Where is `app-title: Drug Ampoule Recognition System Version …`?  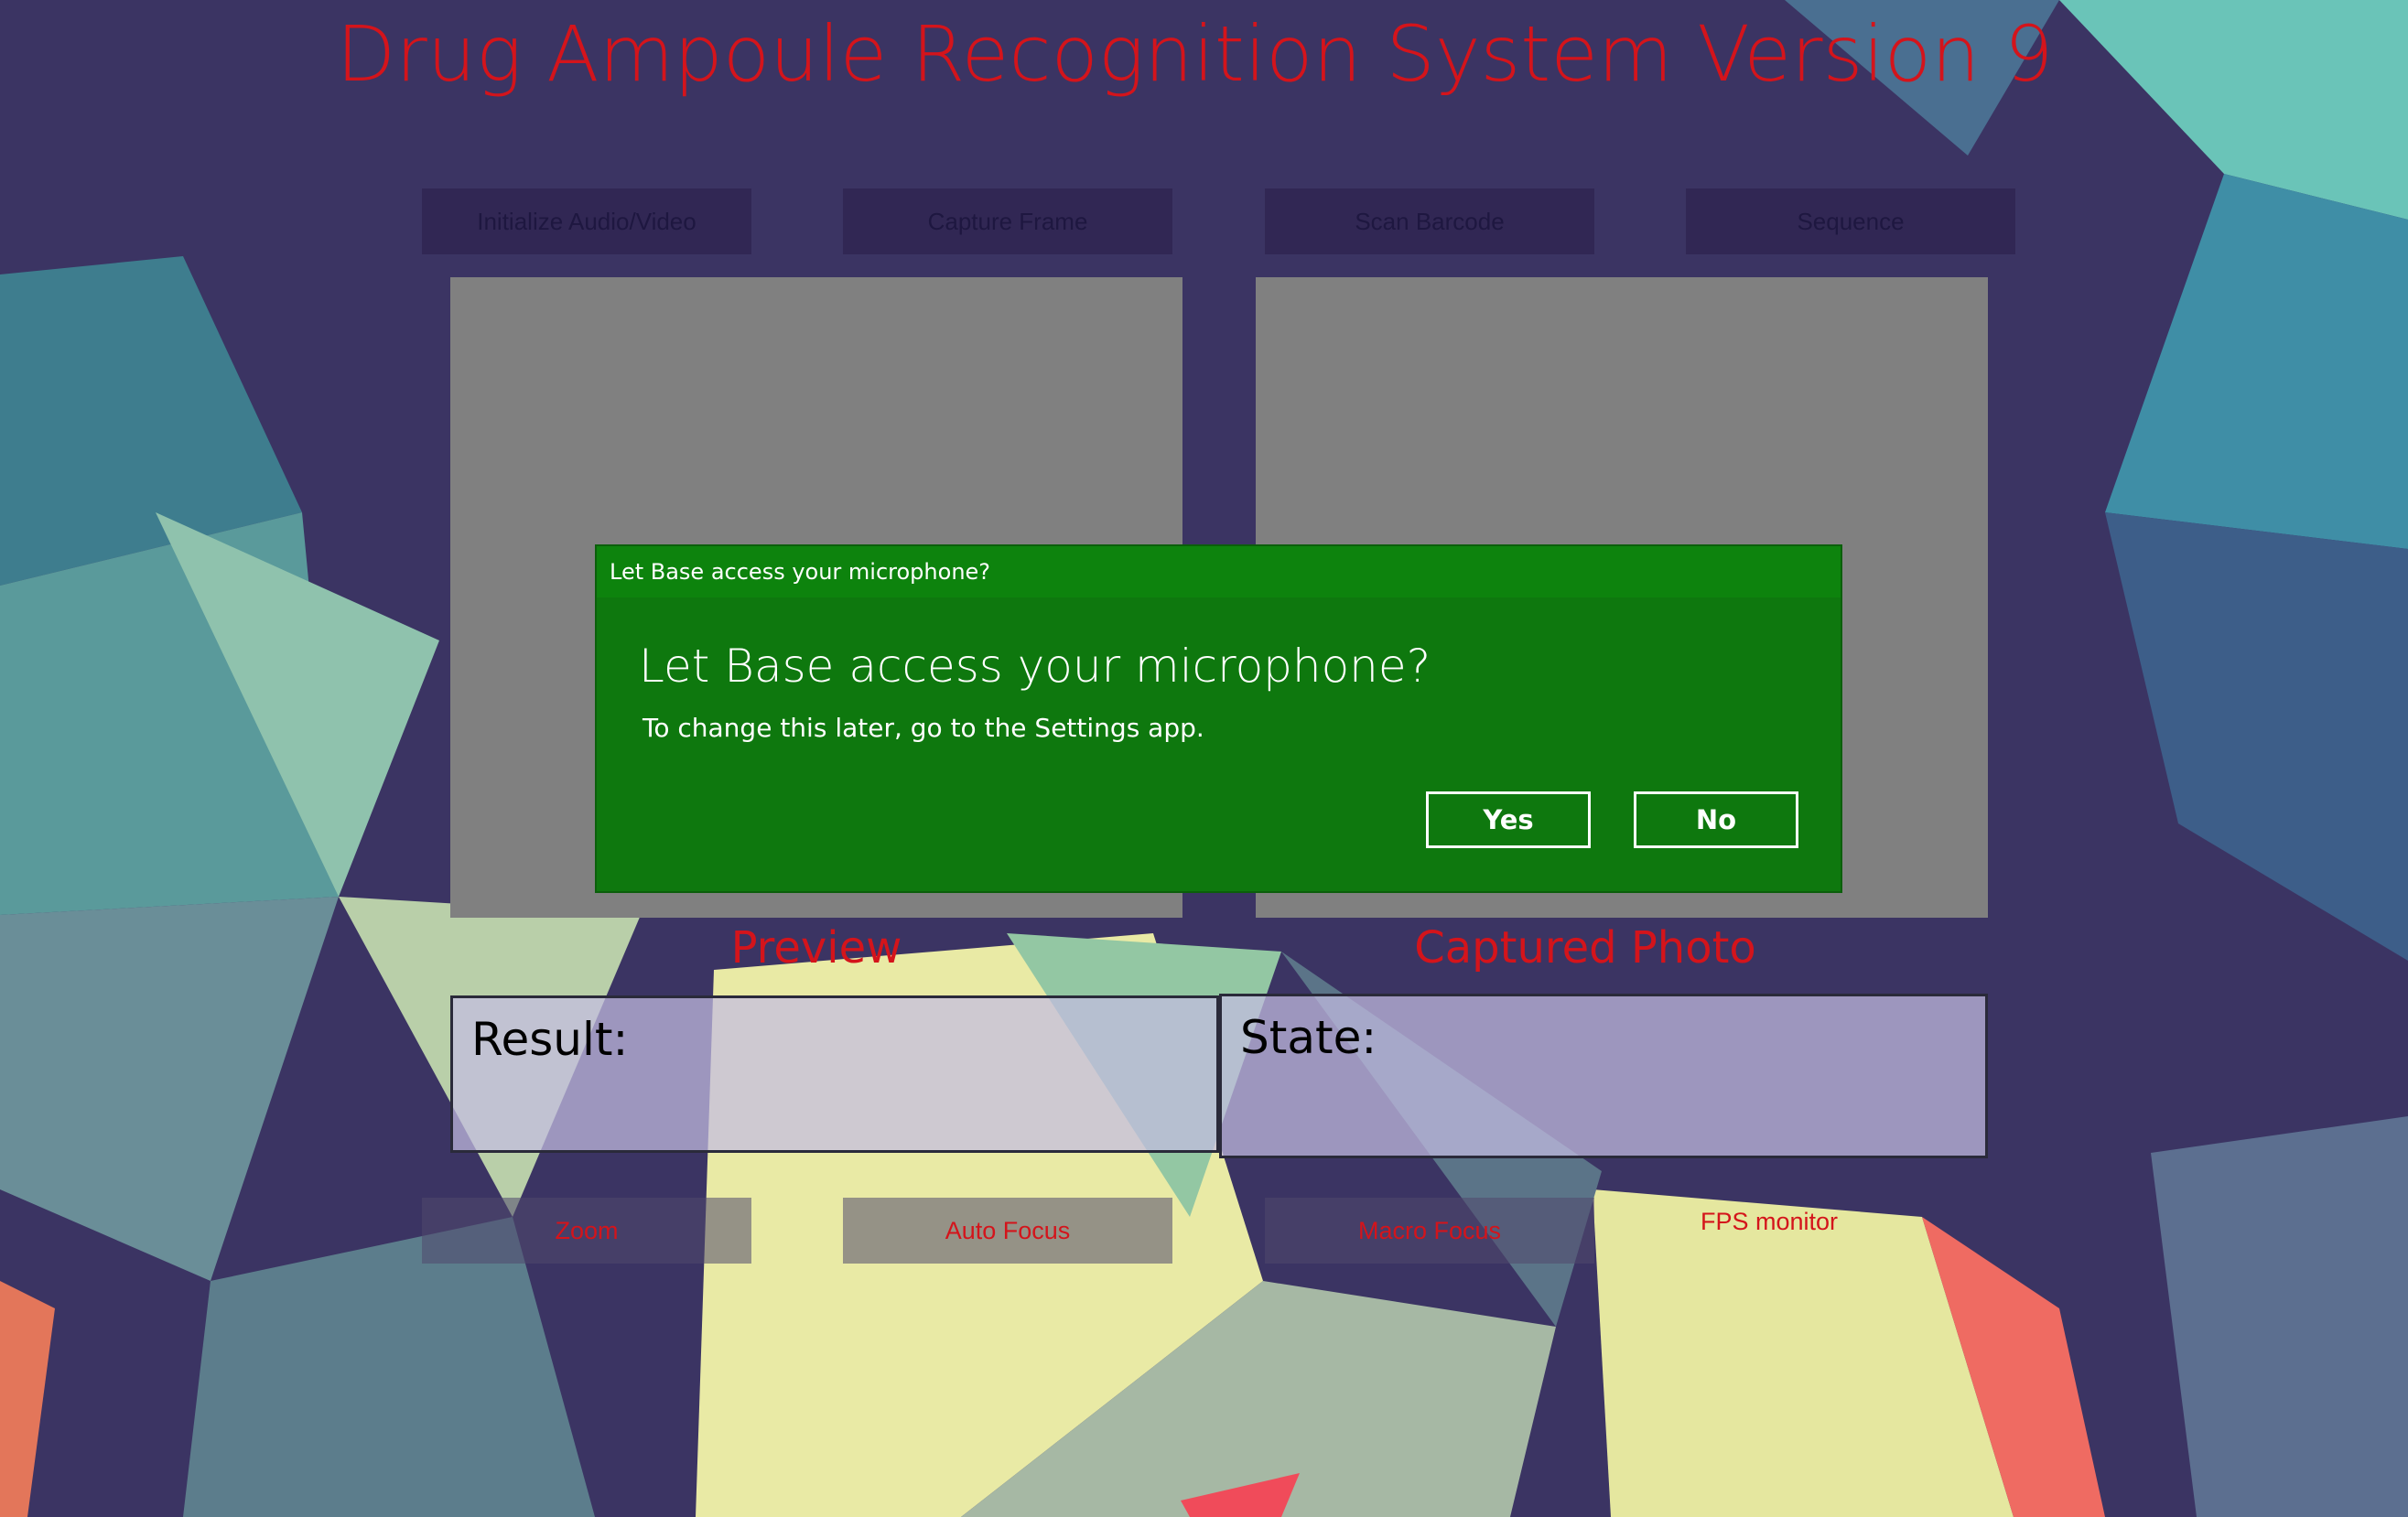 app-title: Drug Ampoule Recognition System Version … is located at coordinates (1195, 54).